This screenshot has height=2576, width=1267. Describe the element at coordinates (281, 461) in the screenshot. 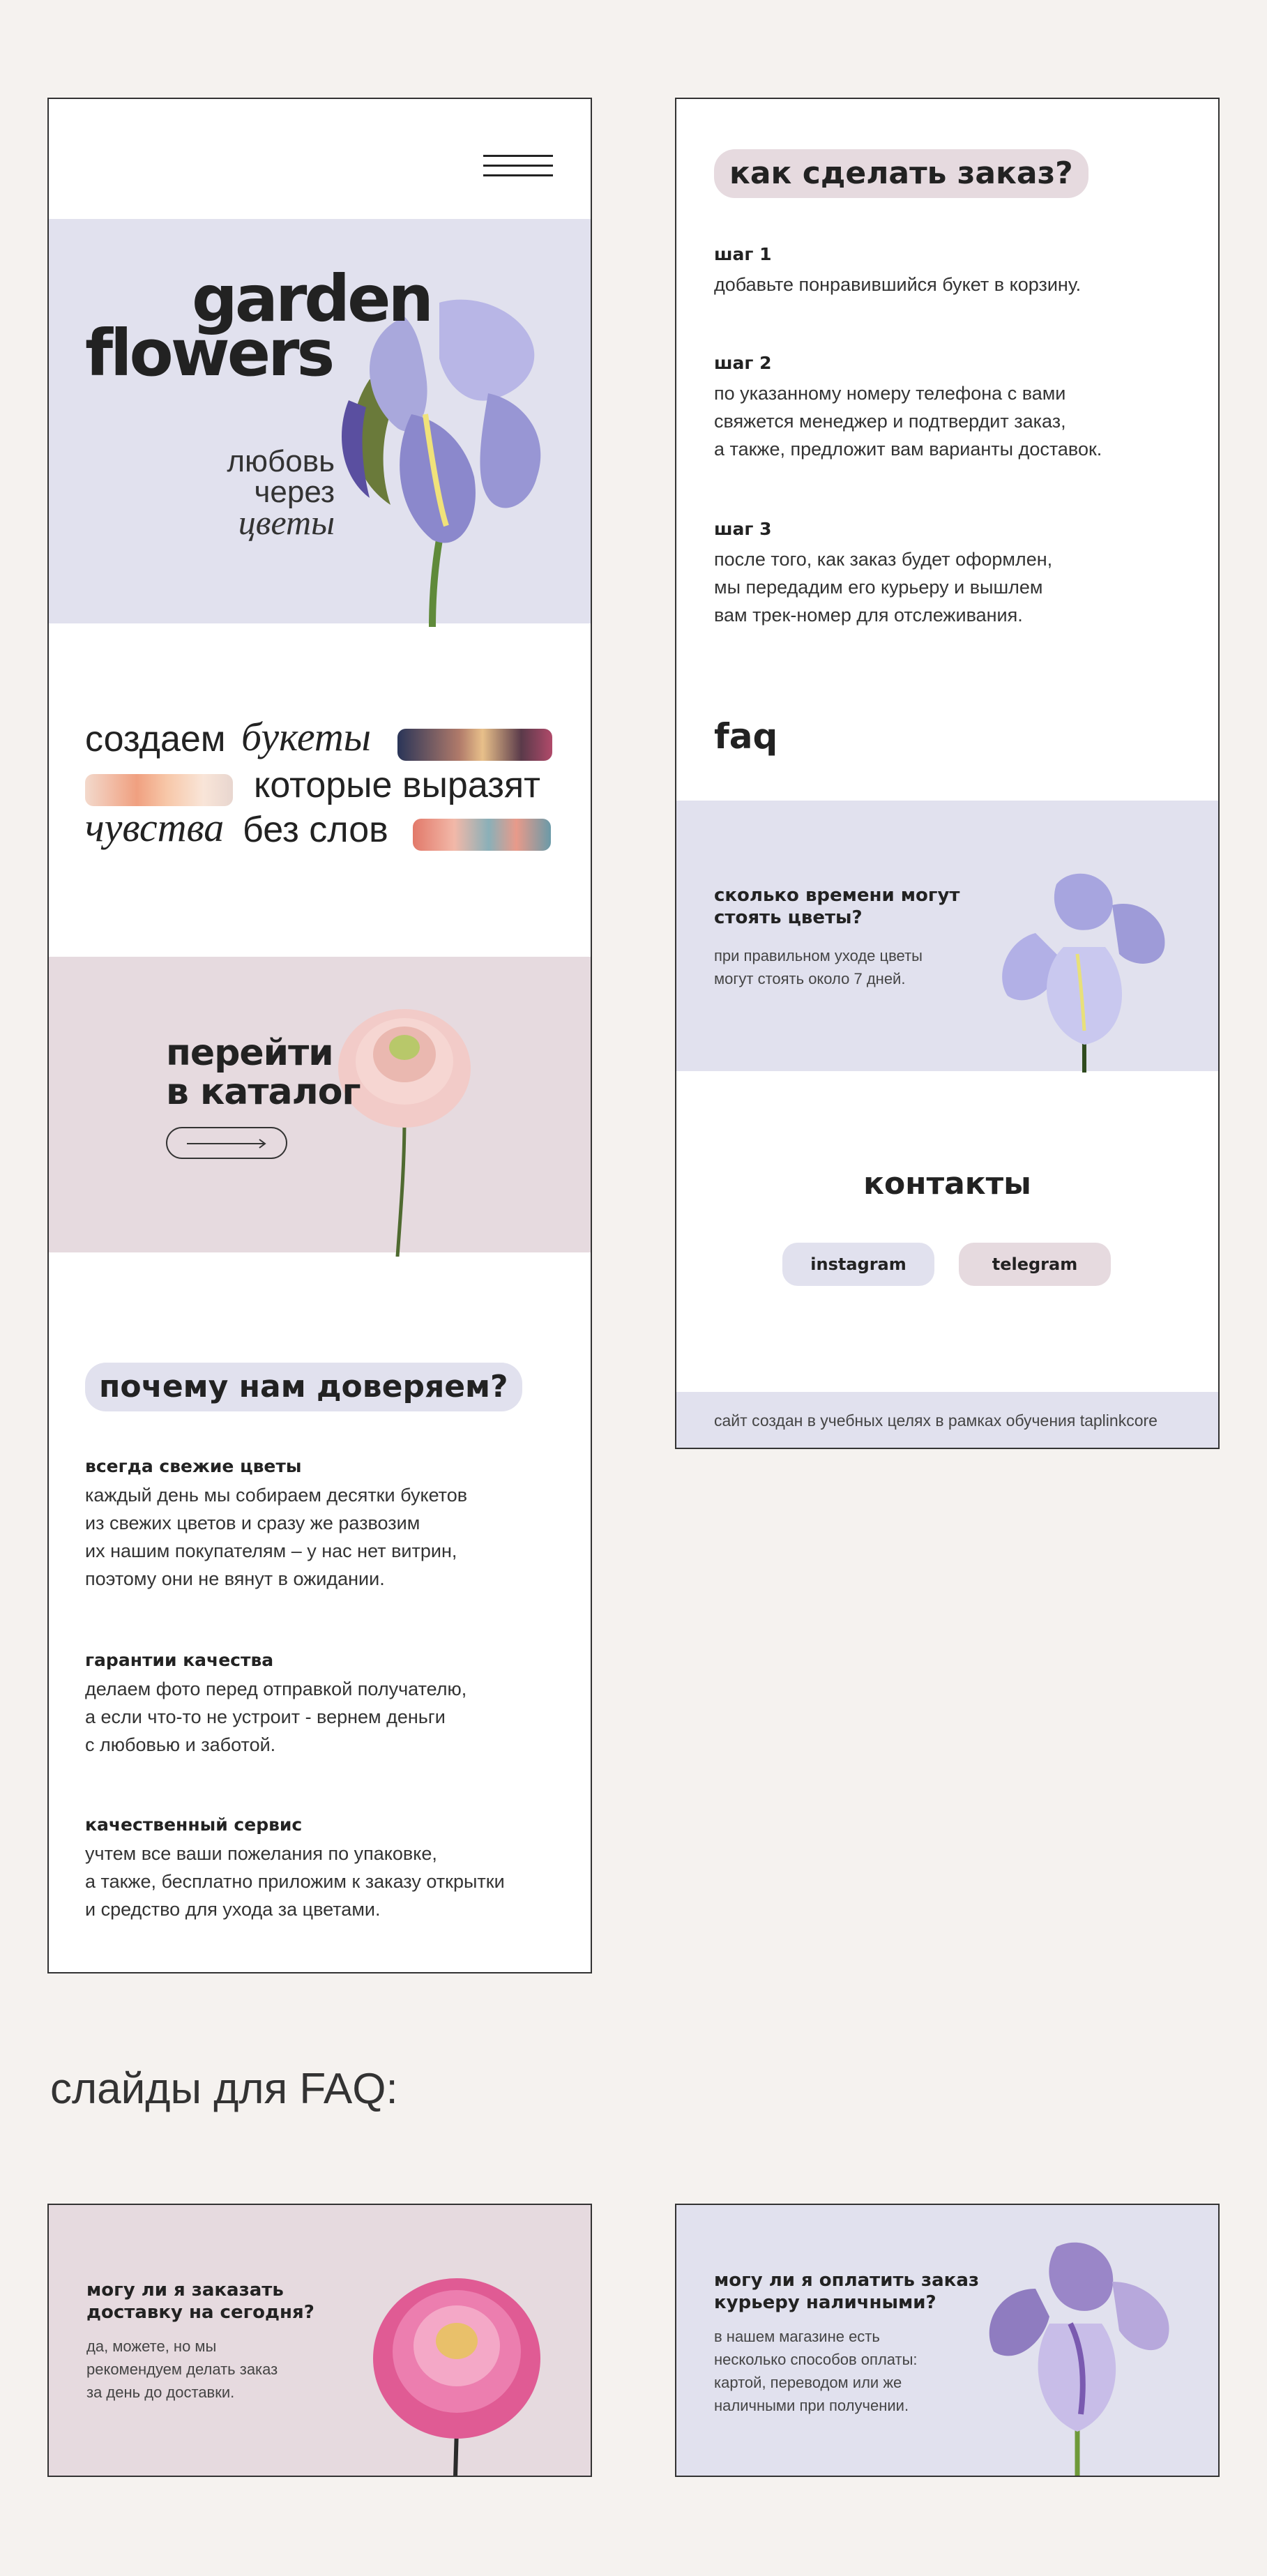

I see `tagline-line1: любовь` at that location.